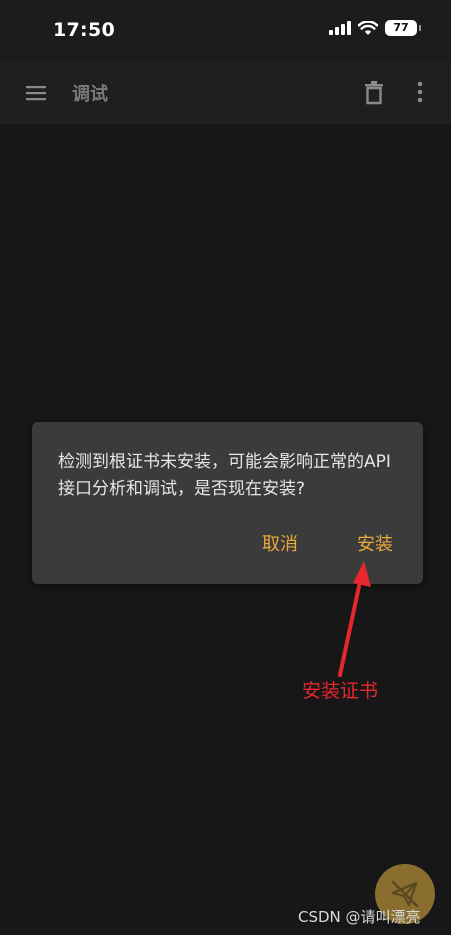 This screenshot has width=451, height=935. I want to click on hamburger-menu-icon, so click(36, 93).